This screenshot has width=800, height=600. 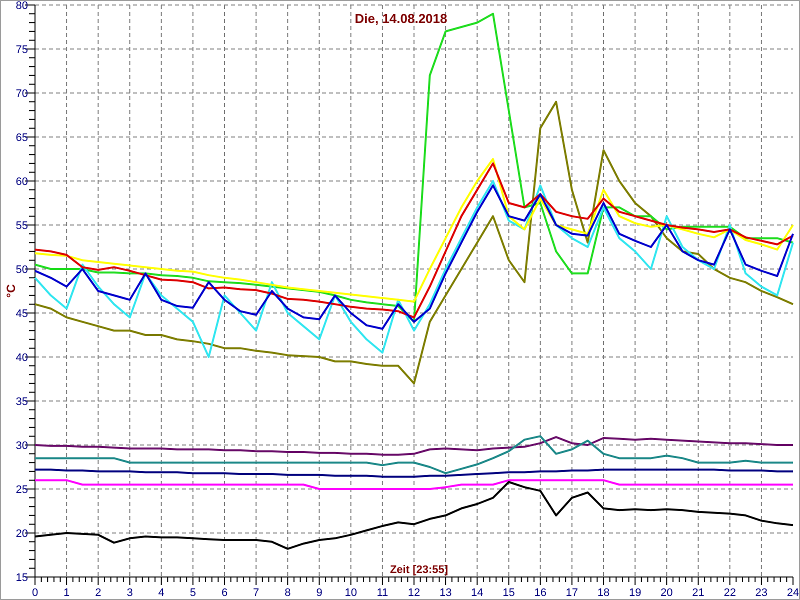 I want to click on axis-label: 65, so click(x=22, y=138).